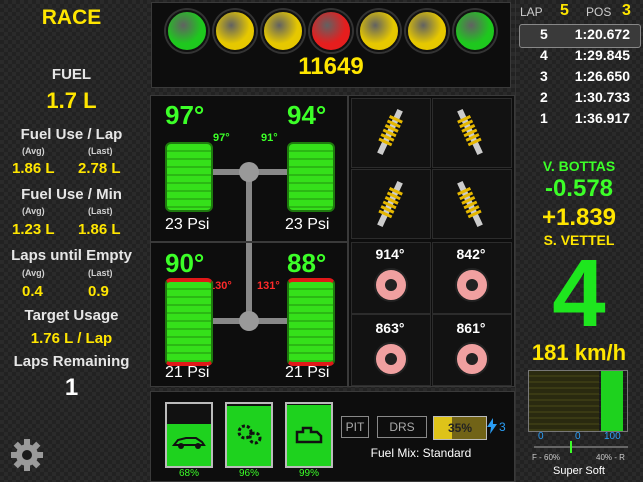  I want to click on brake-fr-disc-icon, so click(472, 285).